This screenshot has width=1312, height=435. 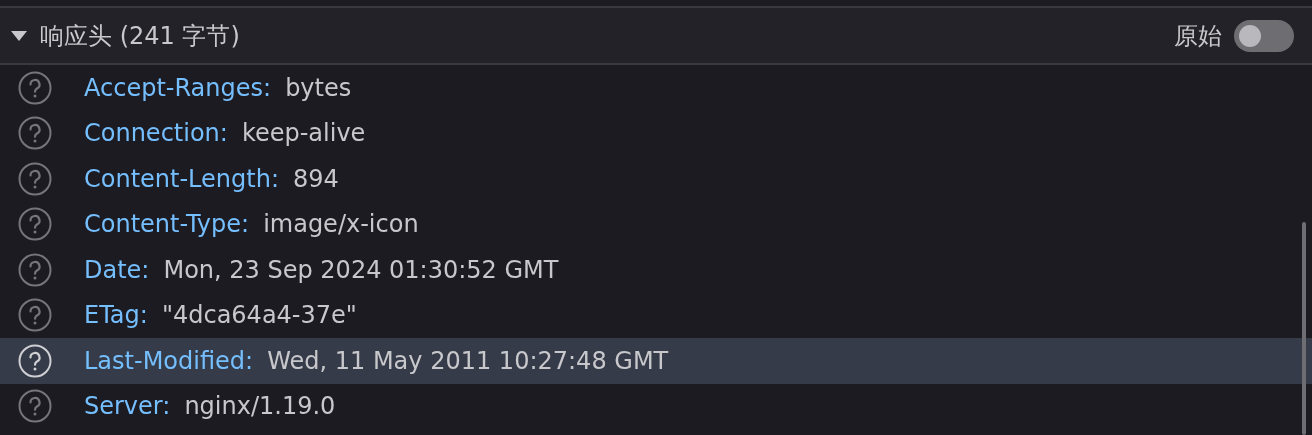 What do you see at coordinates (156, 133) in the screenshot?
I see `header-name: Connection:` at bounding box center [156, 133].